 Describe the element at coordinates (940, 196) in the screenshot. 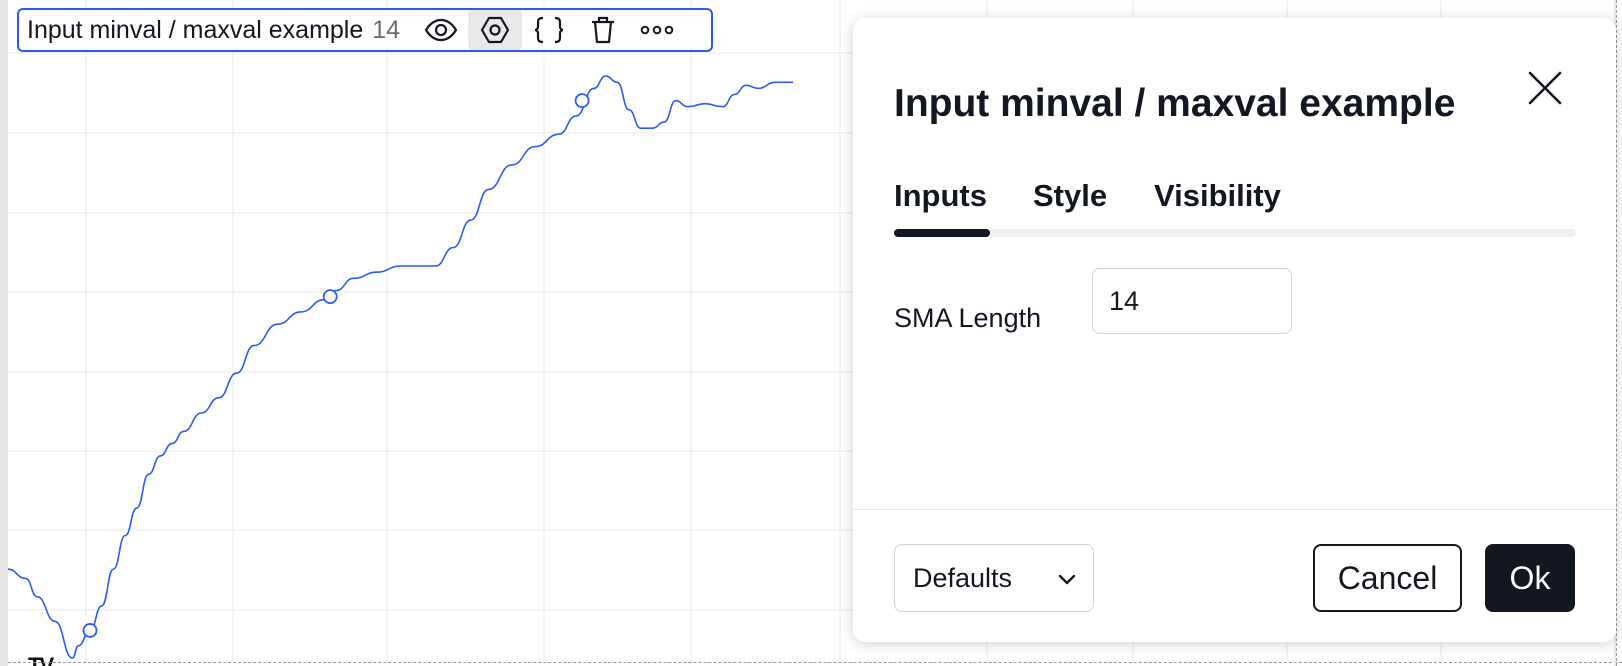

I see `tab-inputs: Inputs` at that location.